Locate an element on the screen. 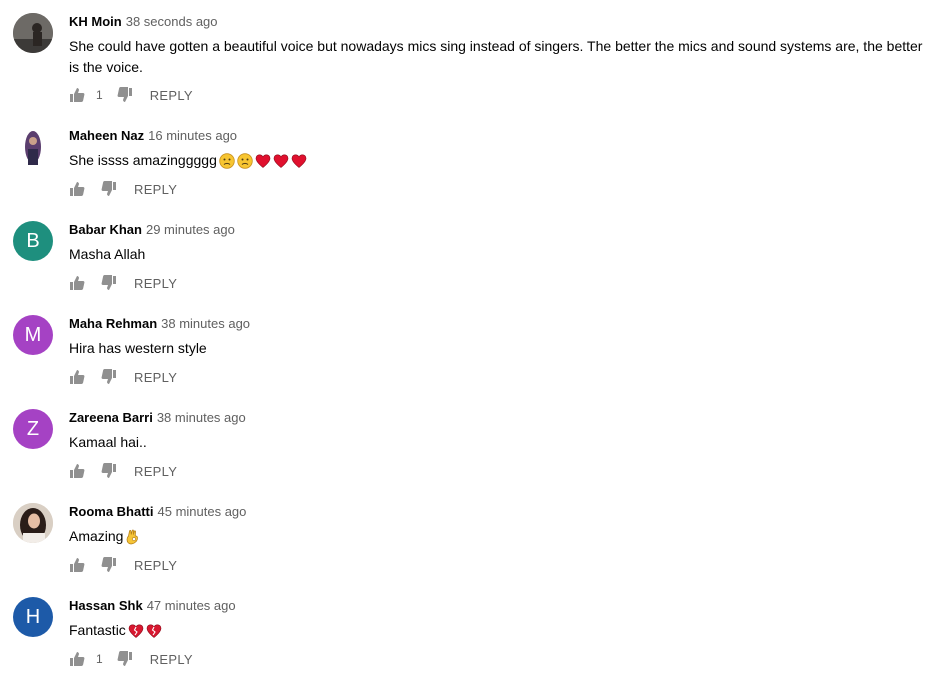 This screenshot has width=930, height=674. author-name: Zareena Barri is located at coordinates (111, 417).